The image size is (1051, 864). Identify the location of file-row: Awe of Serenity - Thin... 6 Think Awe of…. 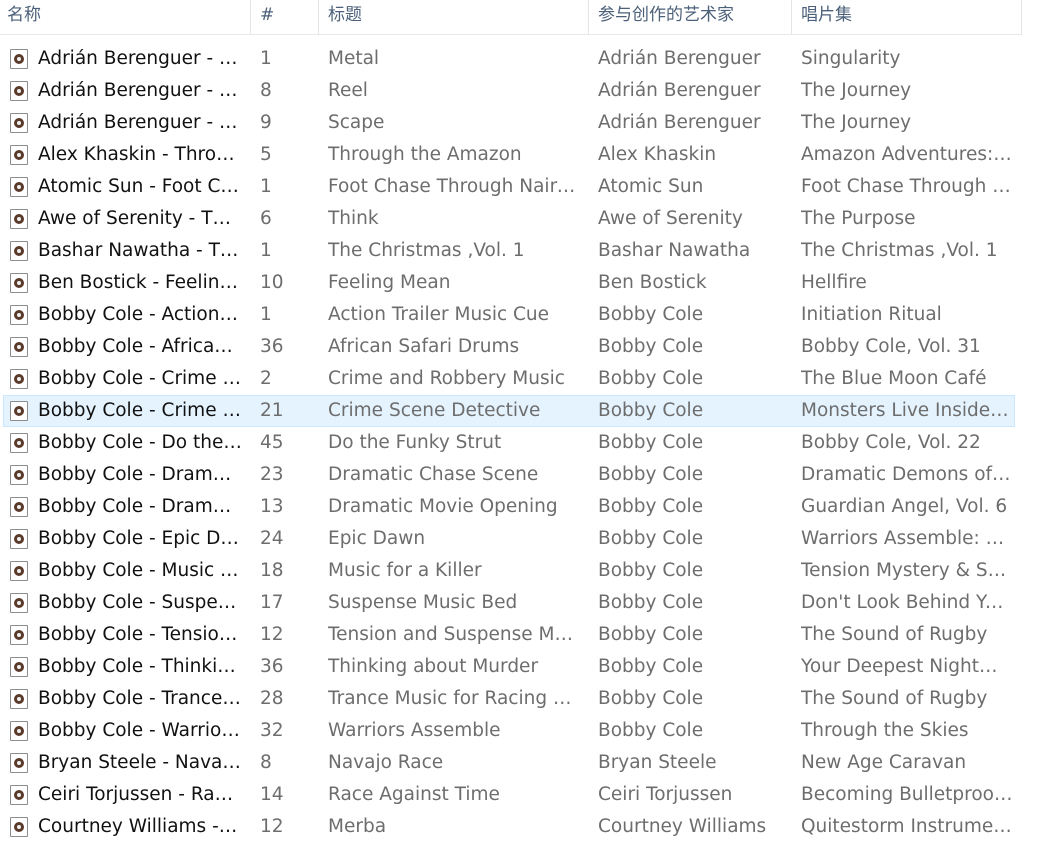
(525, 219).